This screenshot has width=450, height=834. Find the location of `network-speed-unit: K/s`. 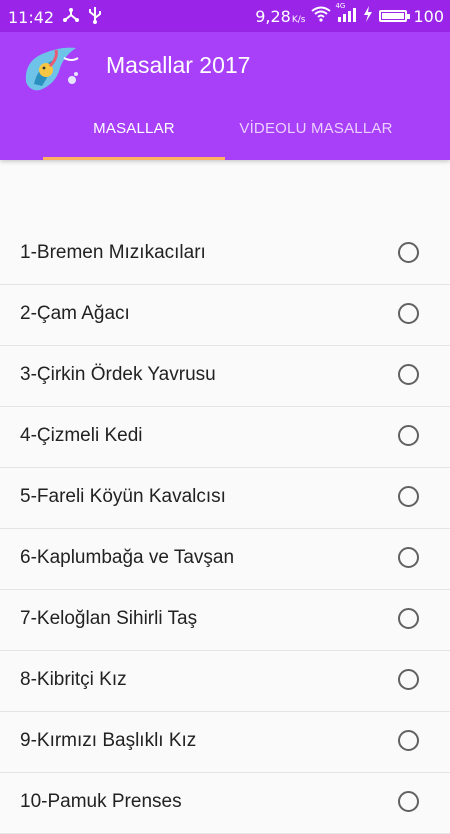

network-speed-unit: K/s is located at coordinates (298, 19).